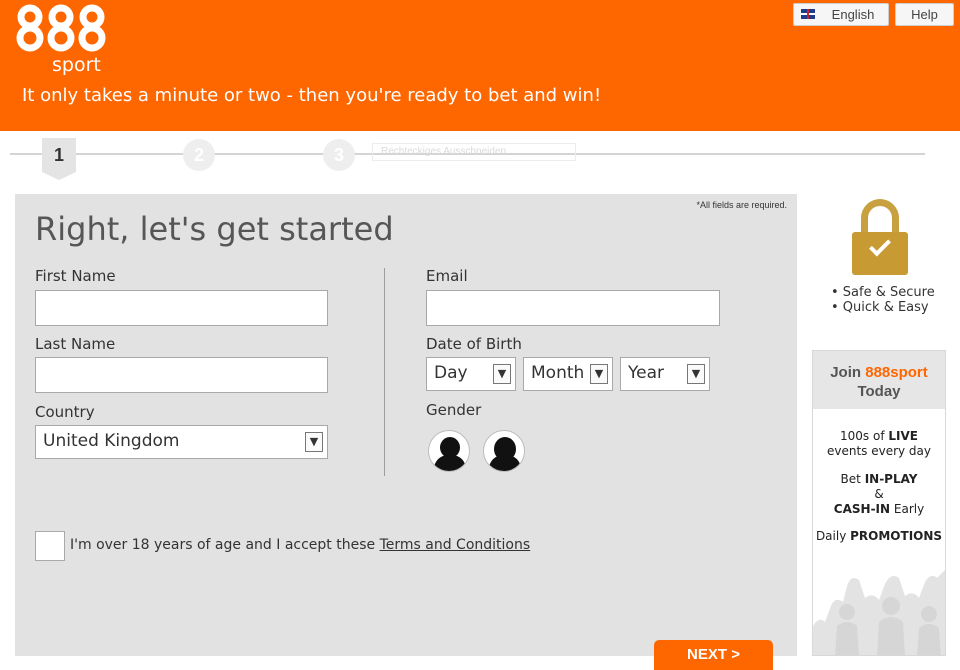 The image size is (960, 670). I want to click on promo-inplay: Bet IN-PLAY & CASH-IN Early, so click(879, 494).